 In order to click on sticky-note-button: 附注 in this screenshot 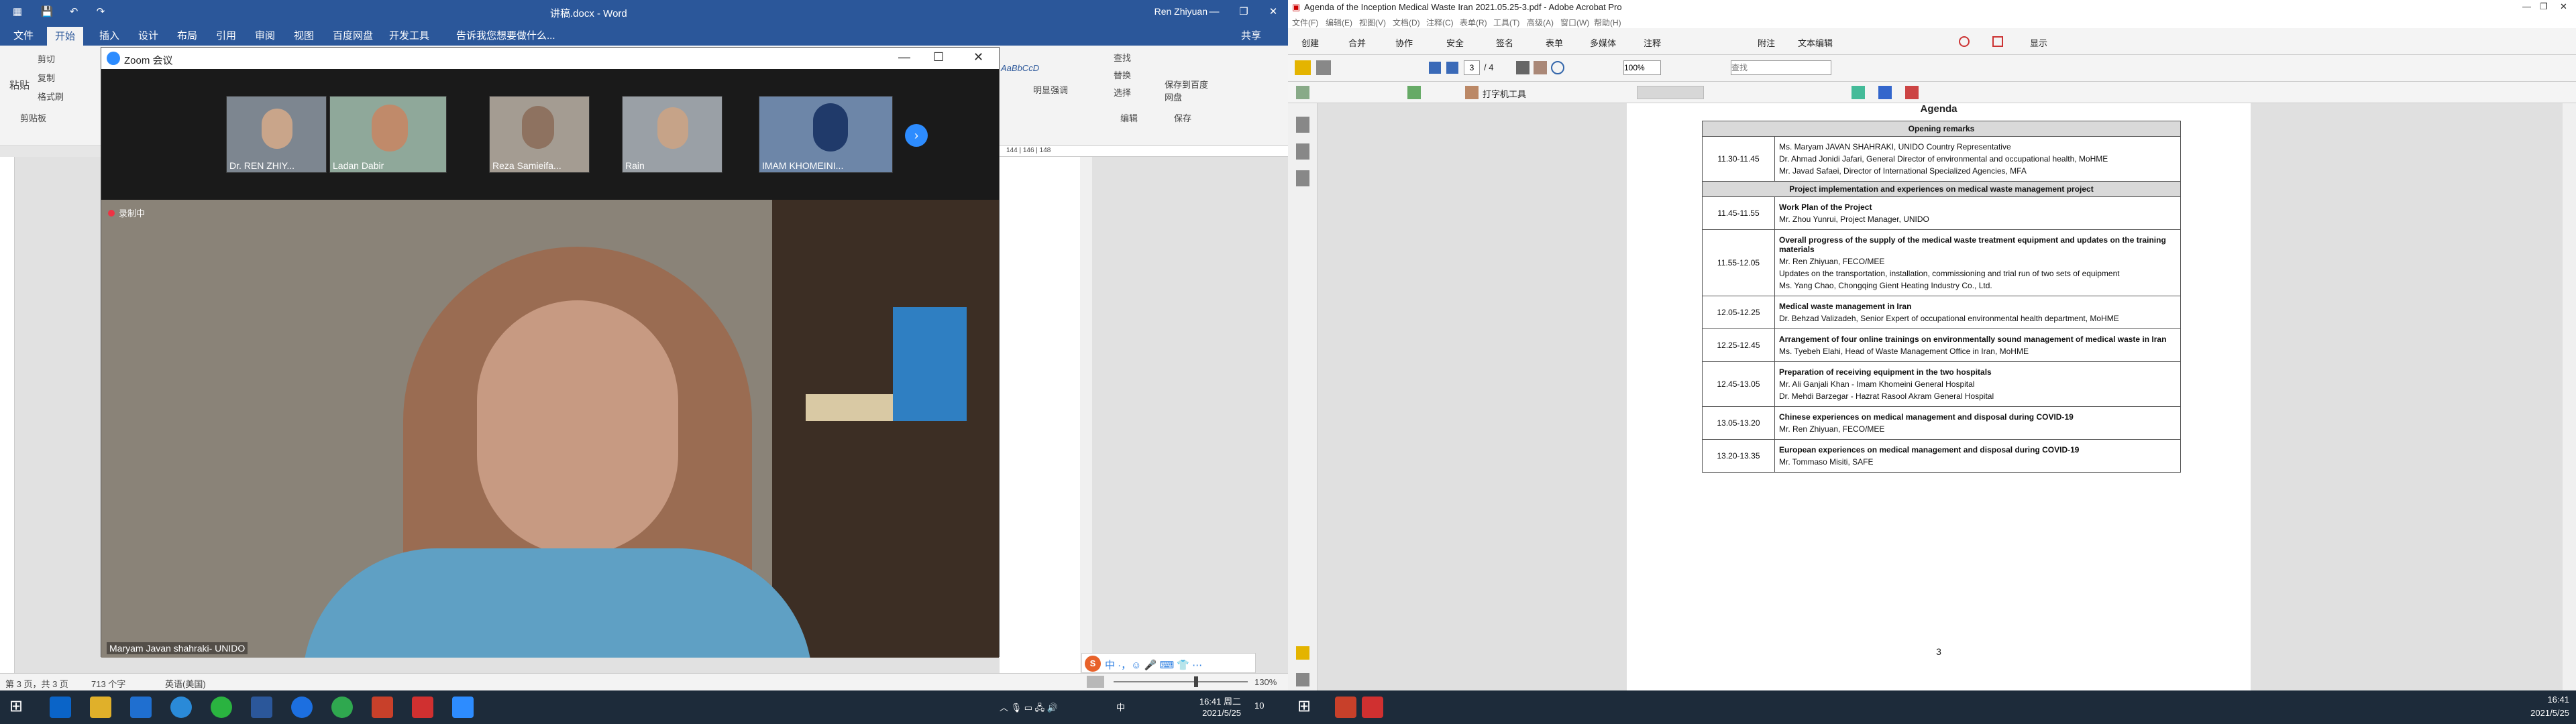, I will do `click(1766, 42)`.